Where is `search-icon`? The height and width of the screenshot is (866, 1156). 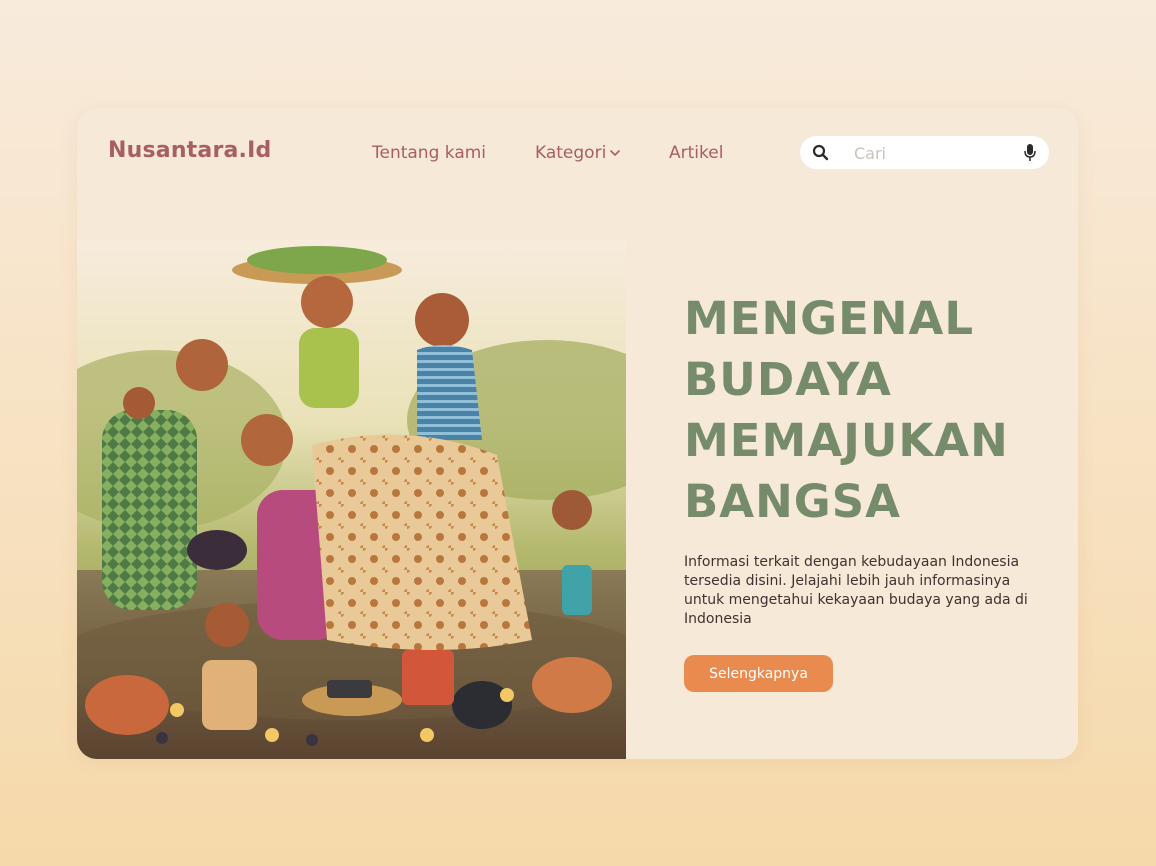
search-icon is located at coordinates (820, 152).